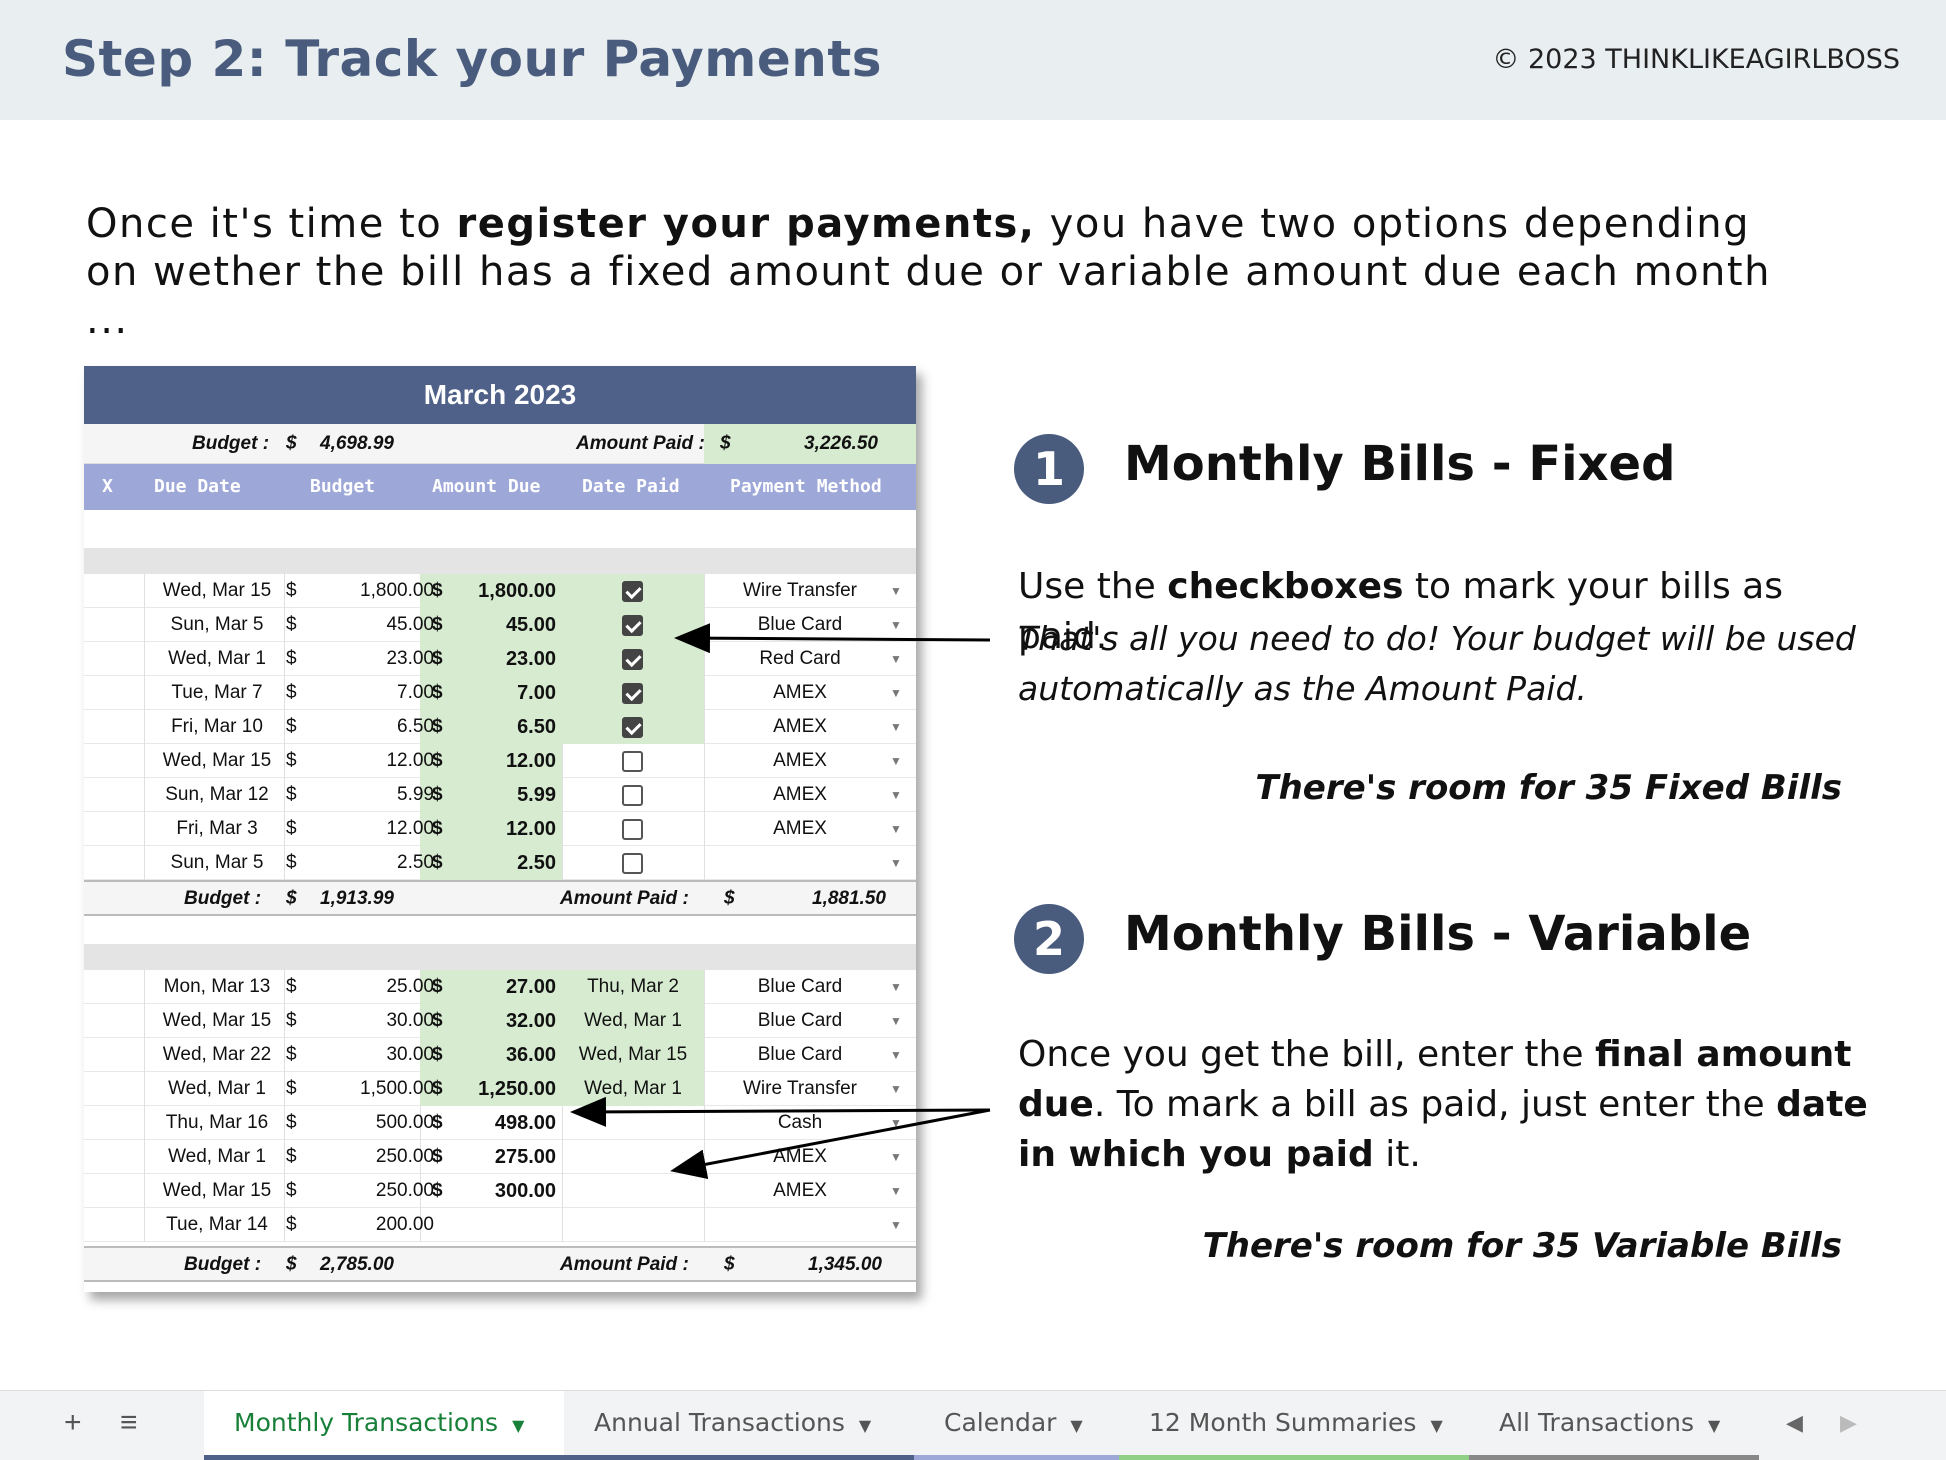 Image resolution: width=1946 pixels, height=1460 pixels. What do you see at coordinates (1548, 788) in the screenshot?
I see `fixed-capacity-note: There's room for 35 Fixed Bills` at bounding box center [1548, 788].